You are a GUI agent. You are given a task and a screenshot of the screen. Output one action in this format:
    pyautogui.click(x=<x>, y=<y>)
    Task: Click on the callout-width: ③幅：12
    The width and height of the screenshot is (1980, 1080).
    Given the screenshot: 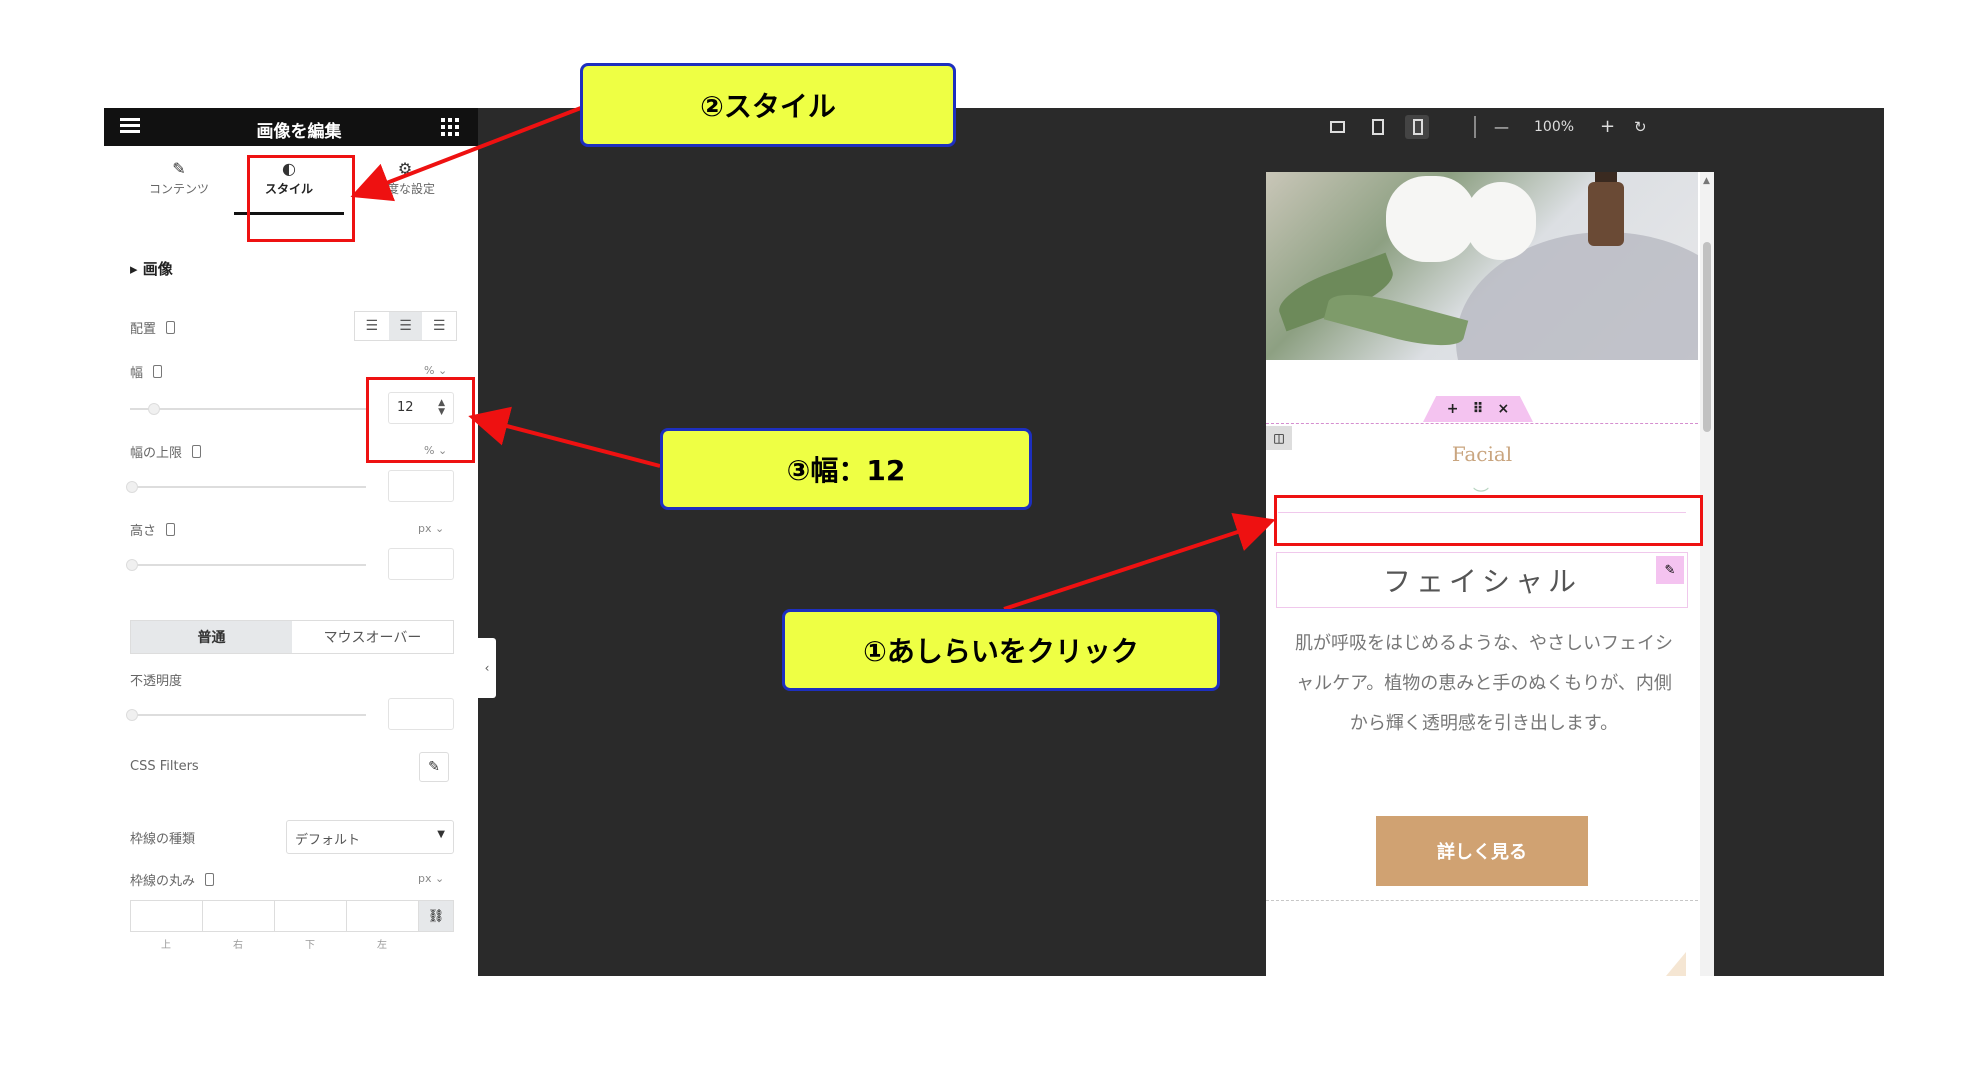 What is the action you would take?
    pyautogui.click(x=846, y=469)
    